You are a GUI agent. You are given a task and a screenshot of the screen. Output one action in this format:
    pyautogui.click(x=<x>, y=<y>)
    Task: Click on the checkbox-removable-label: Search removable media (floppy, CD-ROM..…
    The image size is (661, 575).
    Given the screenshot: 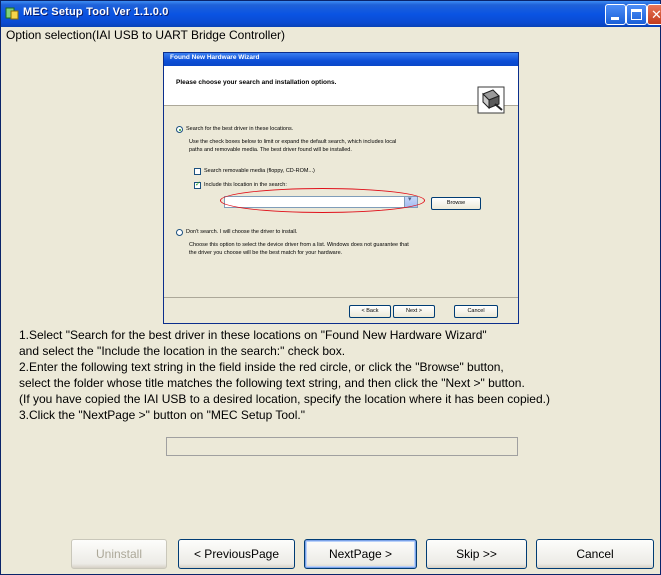 What is the action you would take?
    pyautogui.click(x=259, y=171)
    